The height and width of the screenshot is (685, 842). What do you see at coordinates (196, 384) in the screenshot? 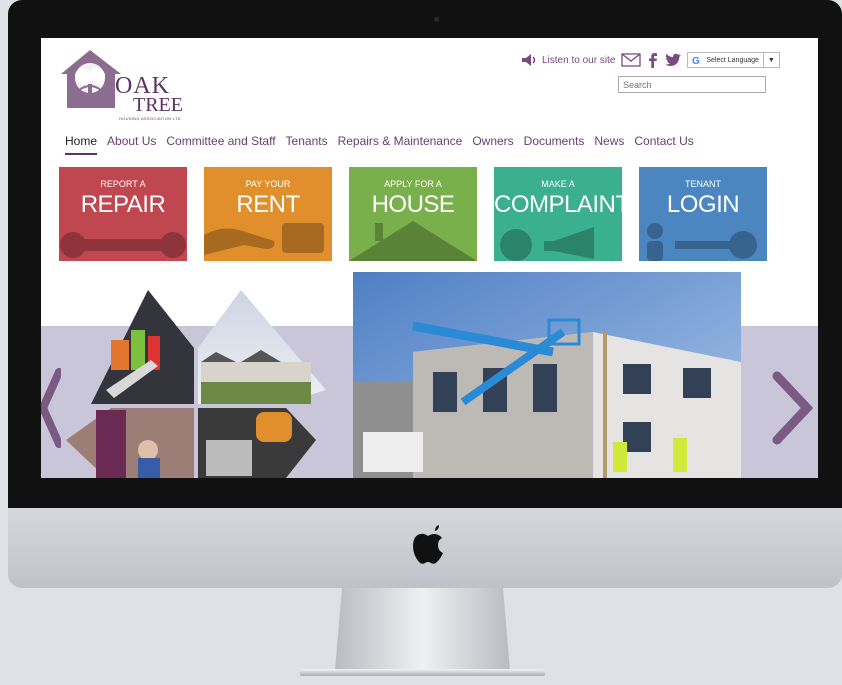
I see `photo-collage` at bounding box center [196, 384].